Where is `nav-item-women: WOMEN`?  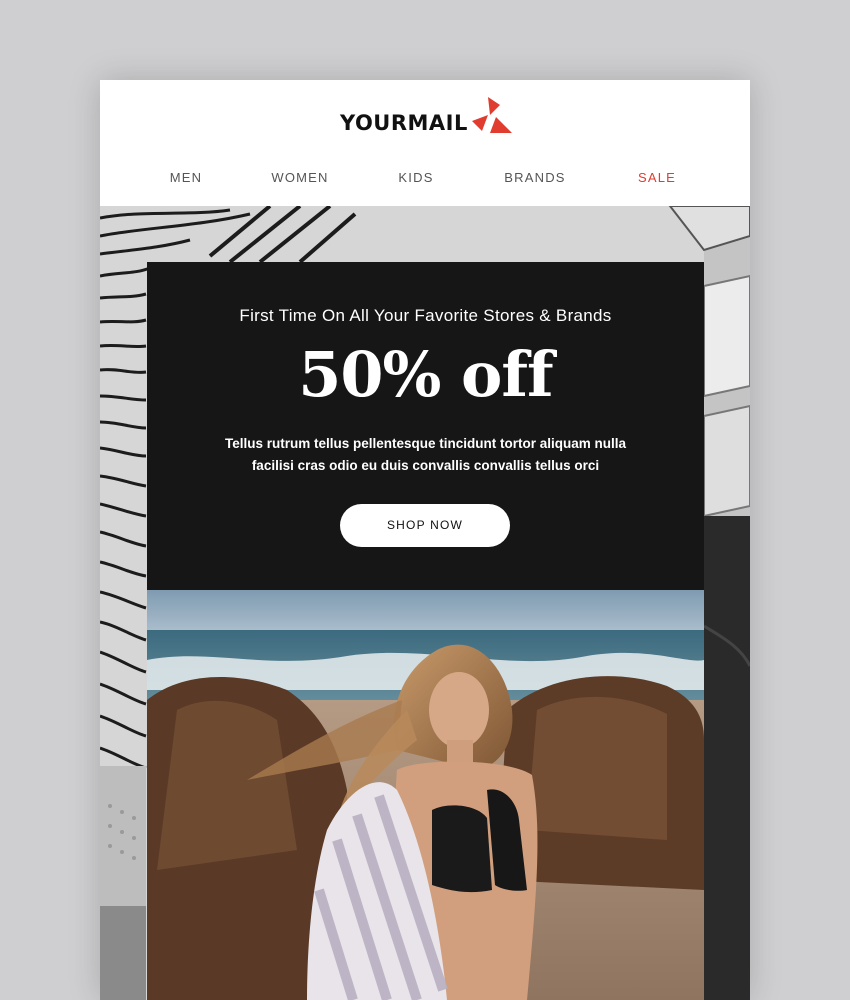
nav-item-women: WOMEN is located at coordinates (299, 177).